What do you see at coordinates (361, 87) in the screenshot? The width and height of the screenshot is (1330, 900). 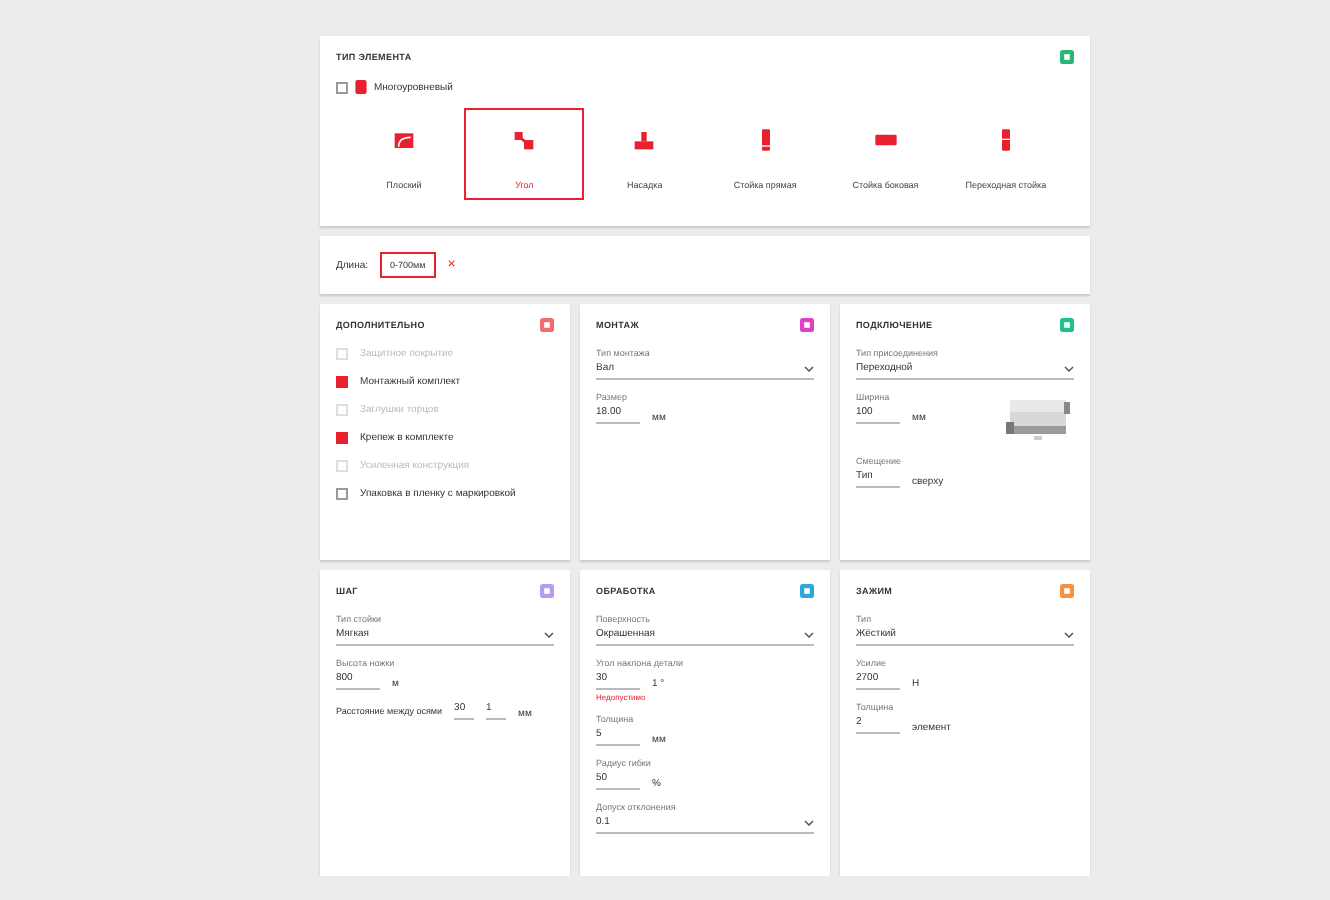 I see `stack-icon` at bounding box center [361, 87].